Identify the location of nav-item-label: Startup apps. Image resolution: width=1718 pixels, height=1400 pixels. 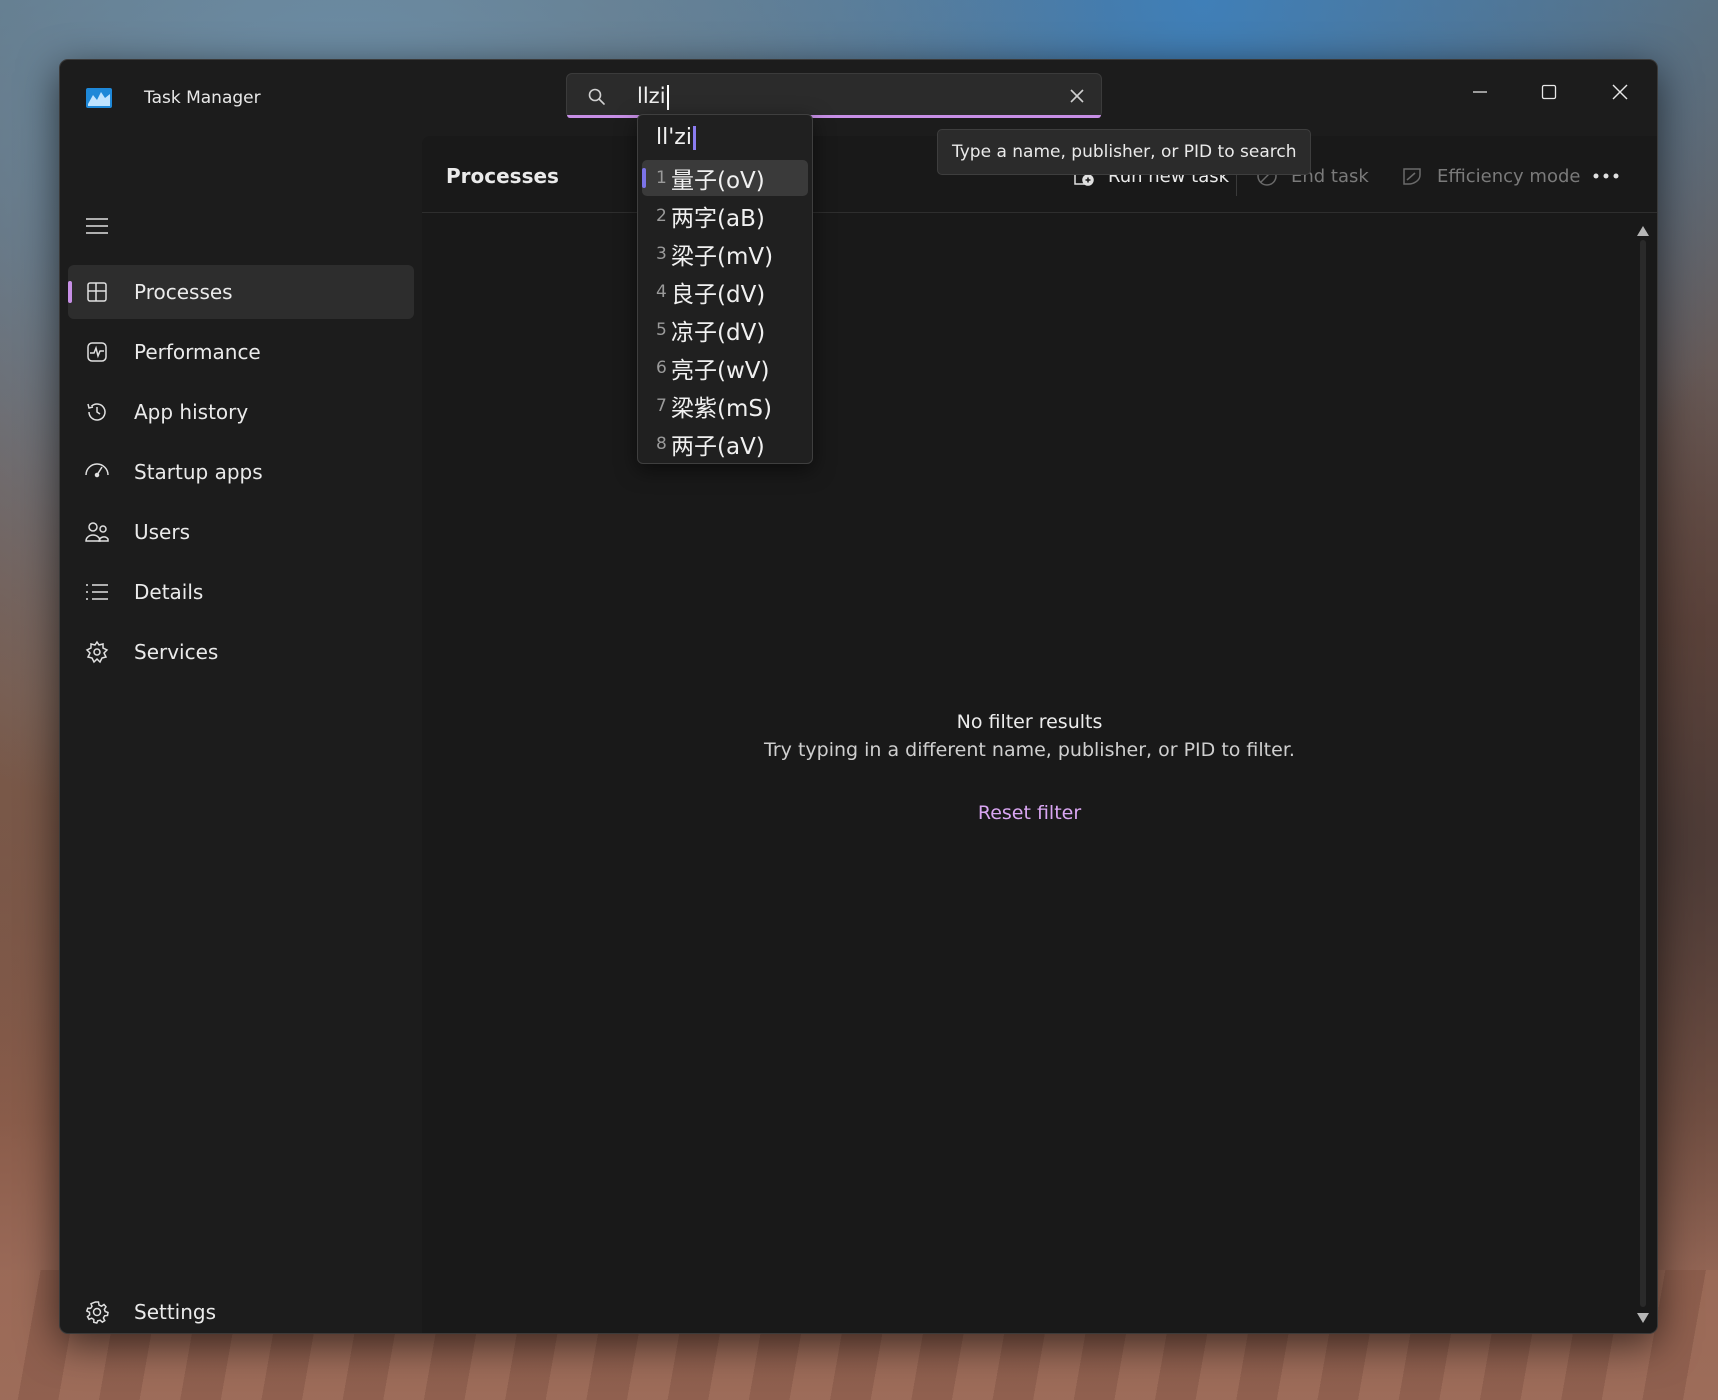
(198, 472).